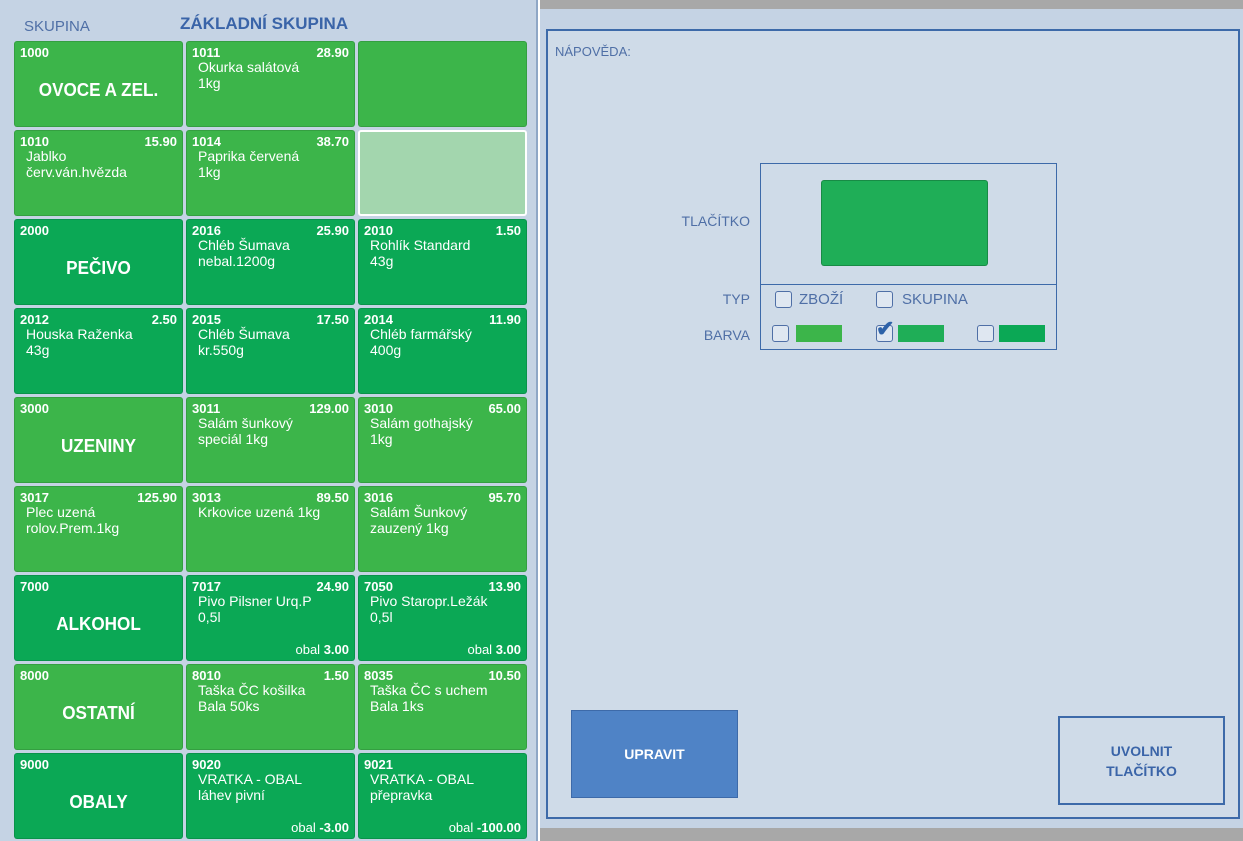 This screenshot has width=1243, height=841. What do you see at coordinates (206, 408) in the screenshot?
I see `button-code: 3011` at bounding box center [206, 408].